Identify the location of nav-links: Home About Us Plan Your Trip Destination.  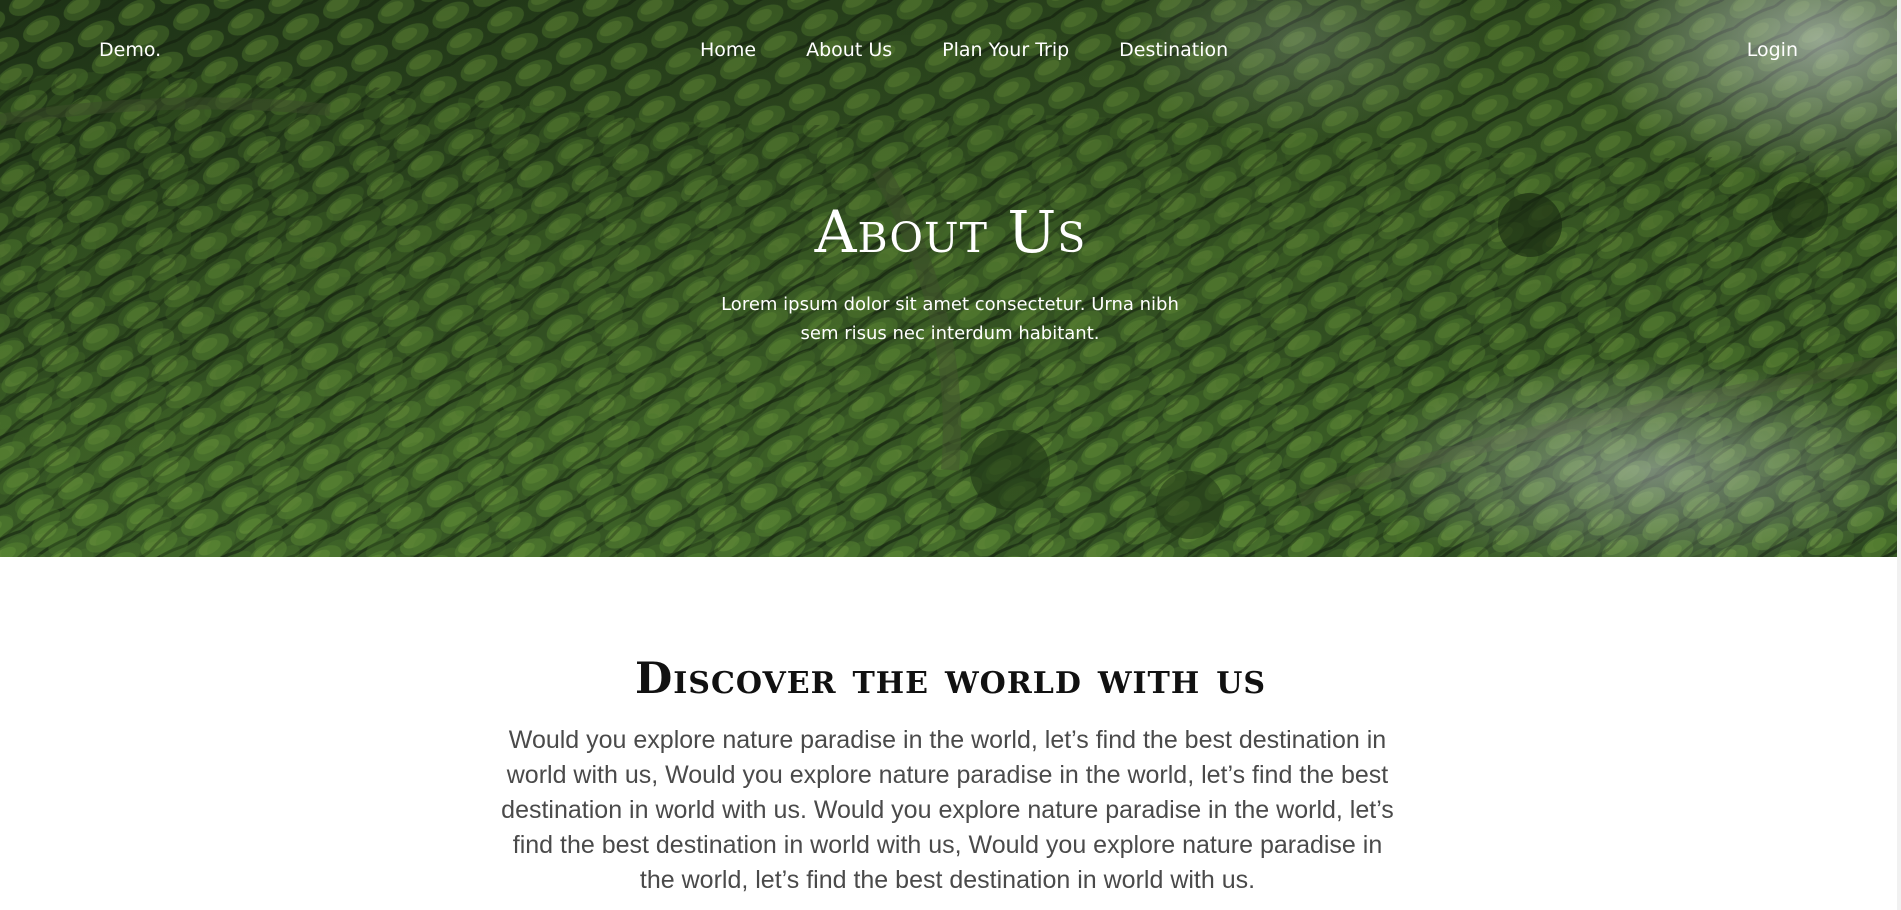
(964, 50).